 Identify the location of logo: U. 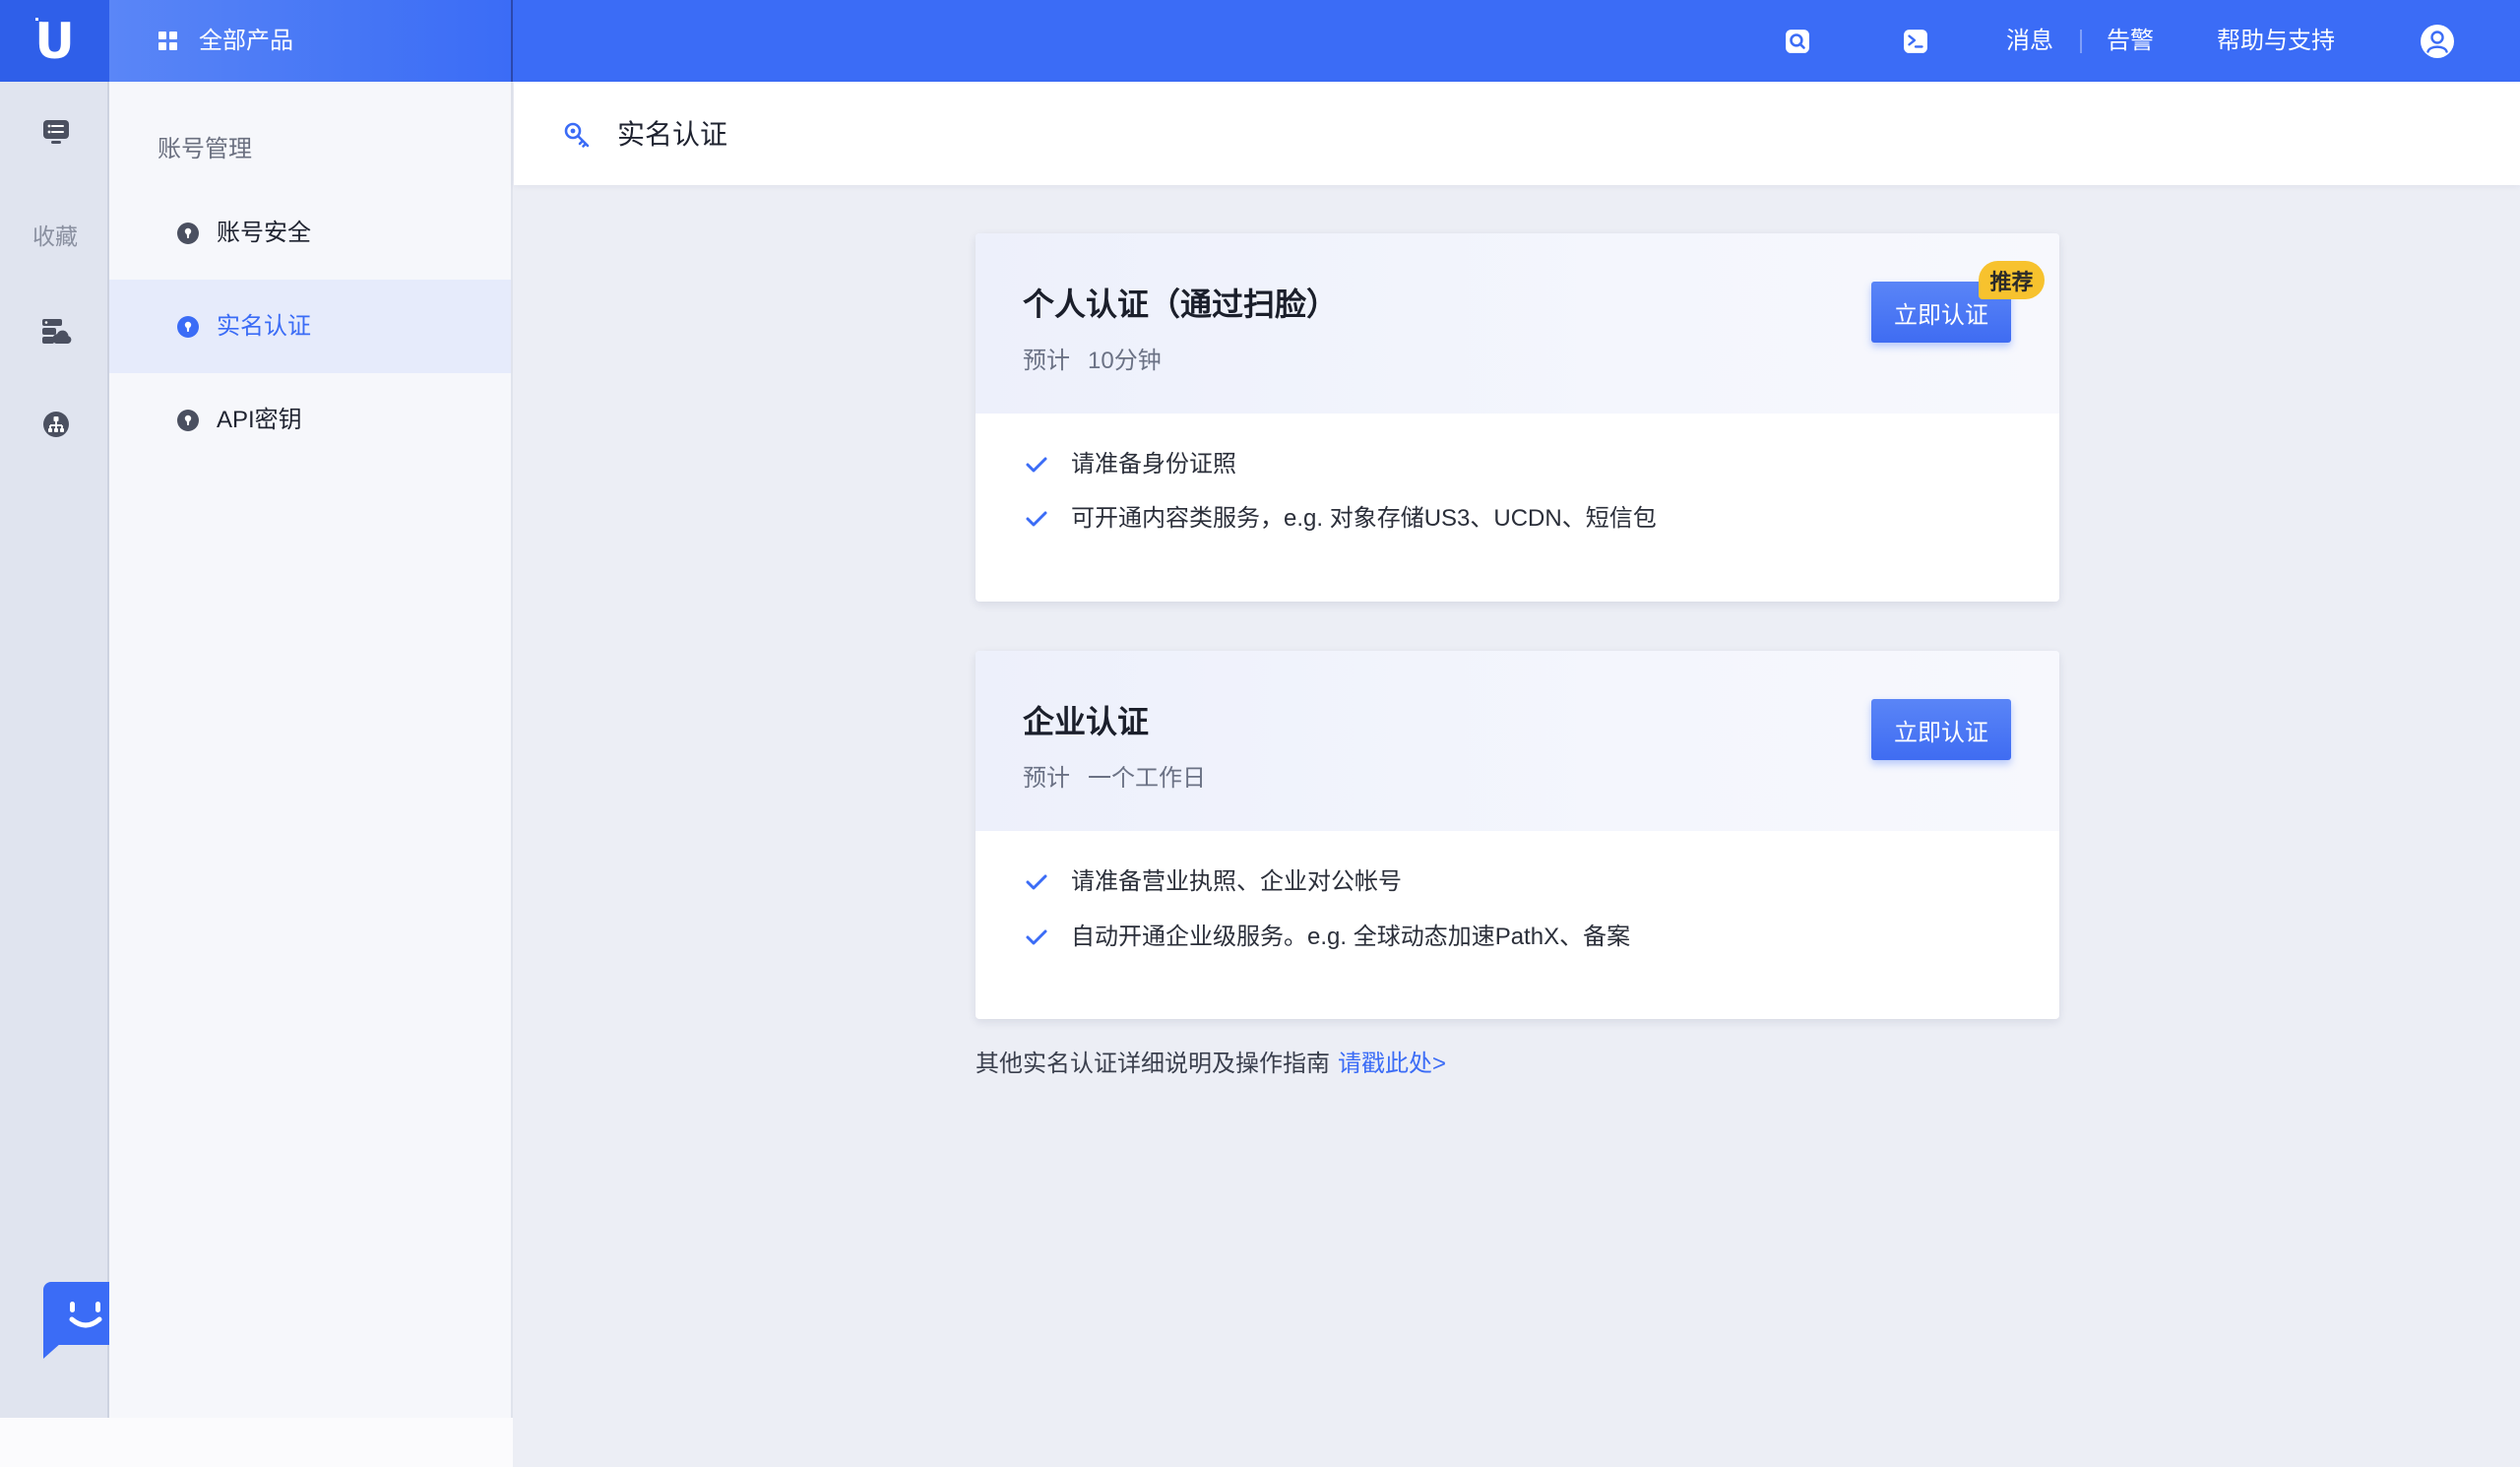
(54, 41).